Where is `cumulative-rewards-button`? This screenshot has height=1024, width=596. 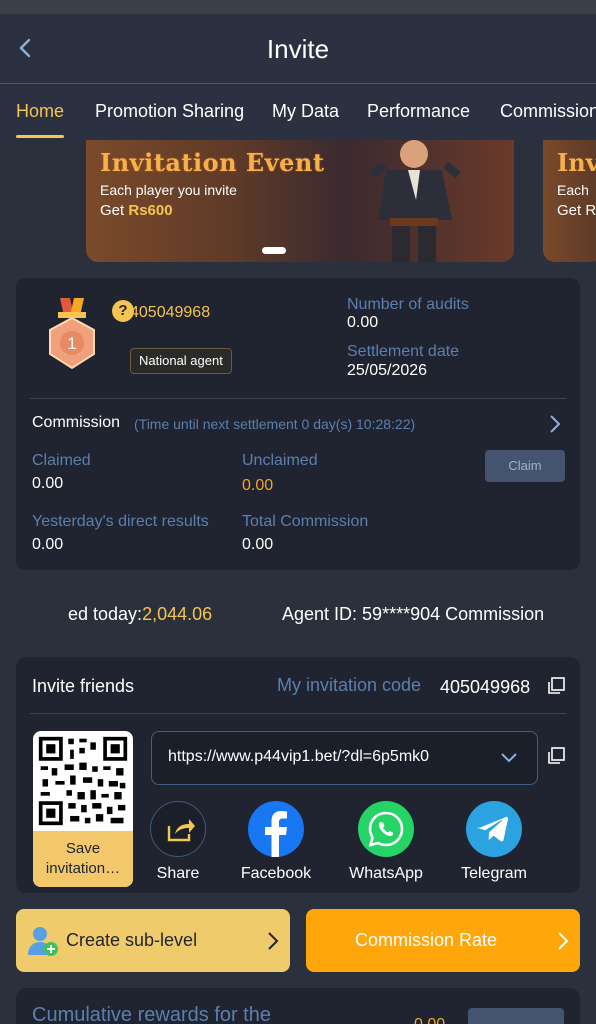 cumulative-rewards-button is located at coordinates (516, 1016).